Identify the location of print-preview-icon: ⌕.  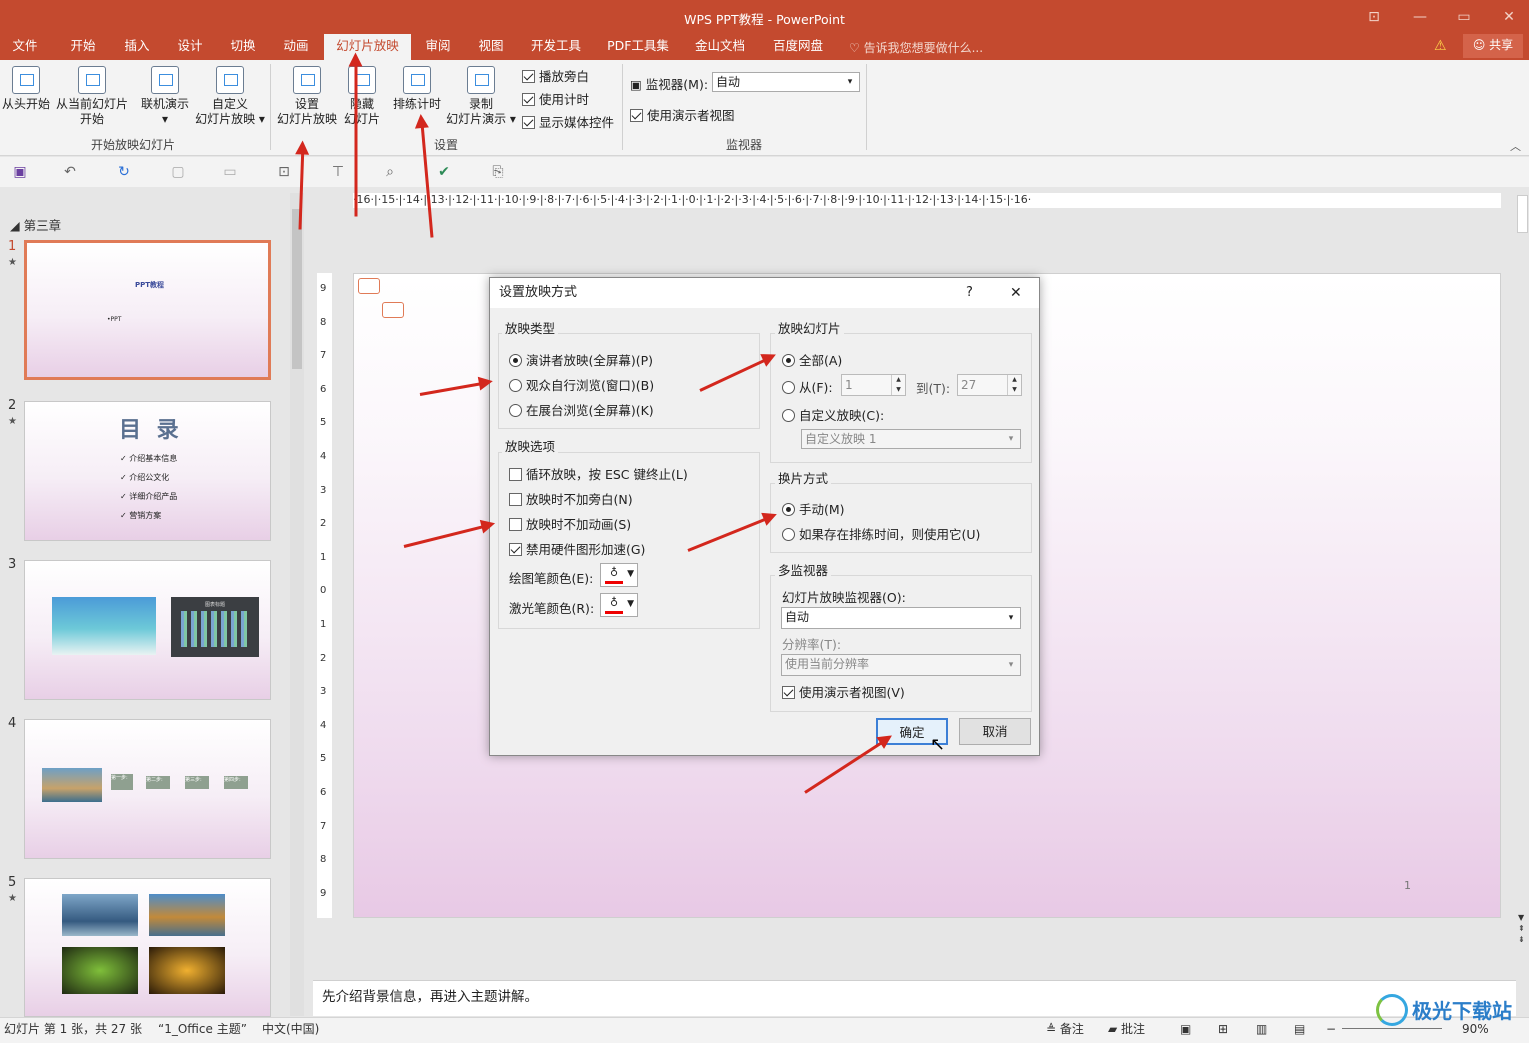
(390, 172).